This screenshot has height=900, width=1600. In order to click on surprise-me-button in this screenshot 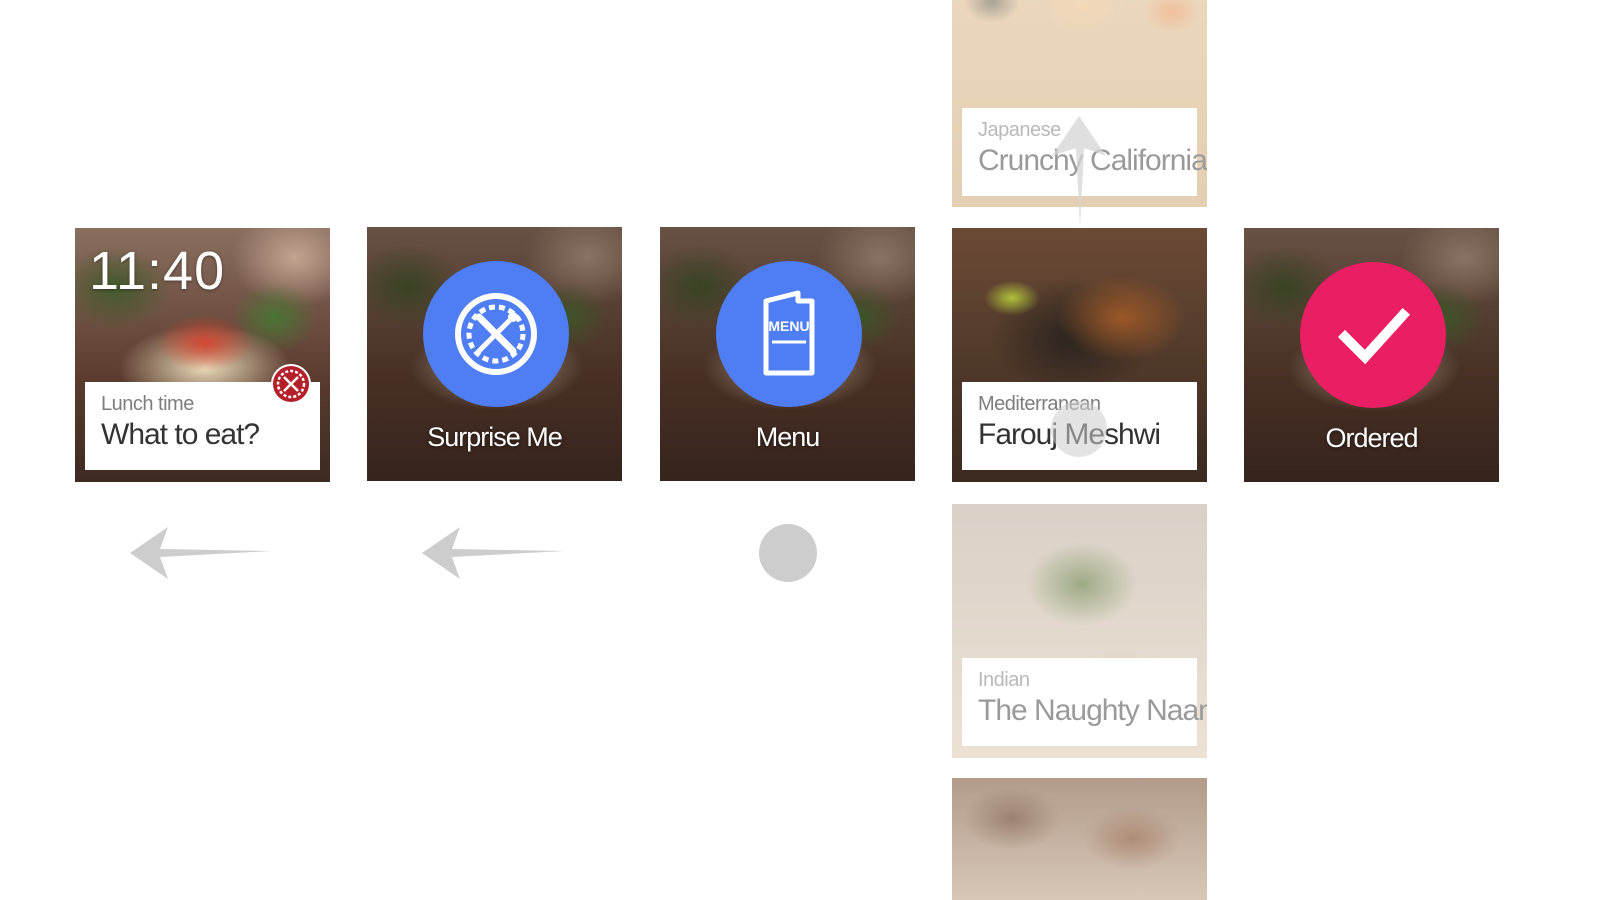, I will do `click(496, 334)`.